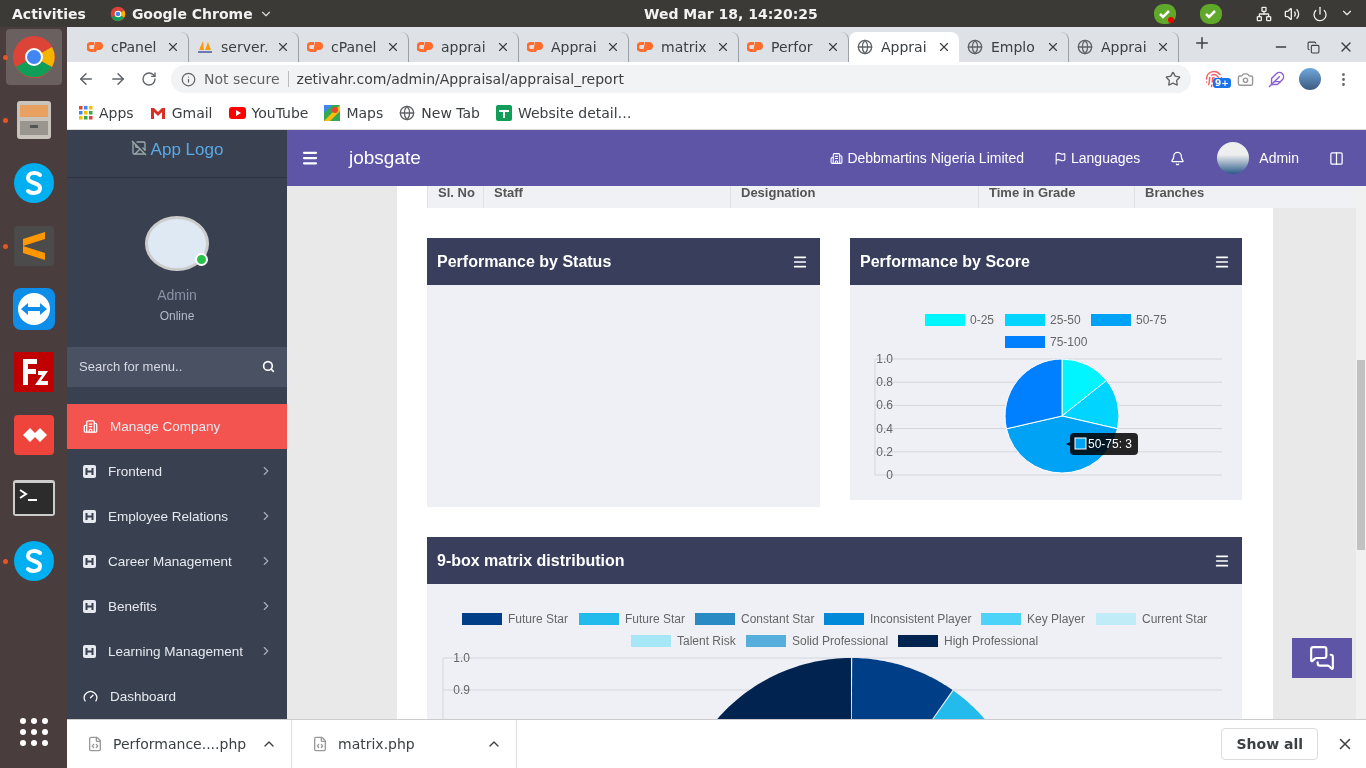 Image resolution: width=1366 pixels, height=768 pixels. What do you see at coordinates (5, 561) in the screenshot?
I see `running-dot` at bounding box center [5, 561].